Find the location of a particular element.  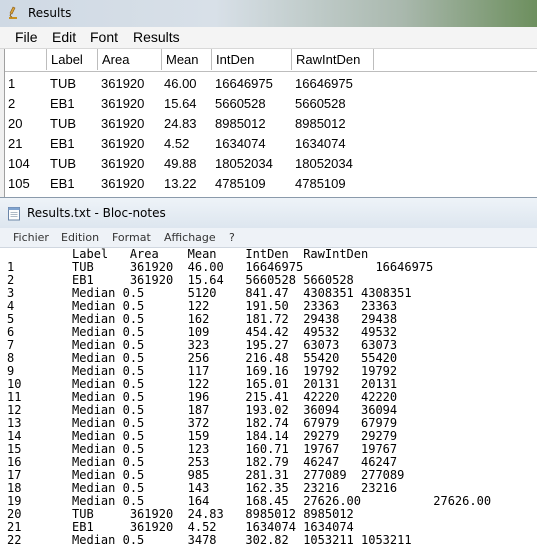

cell-mean: 24.83 is located at coordinates (180, 123).